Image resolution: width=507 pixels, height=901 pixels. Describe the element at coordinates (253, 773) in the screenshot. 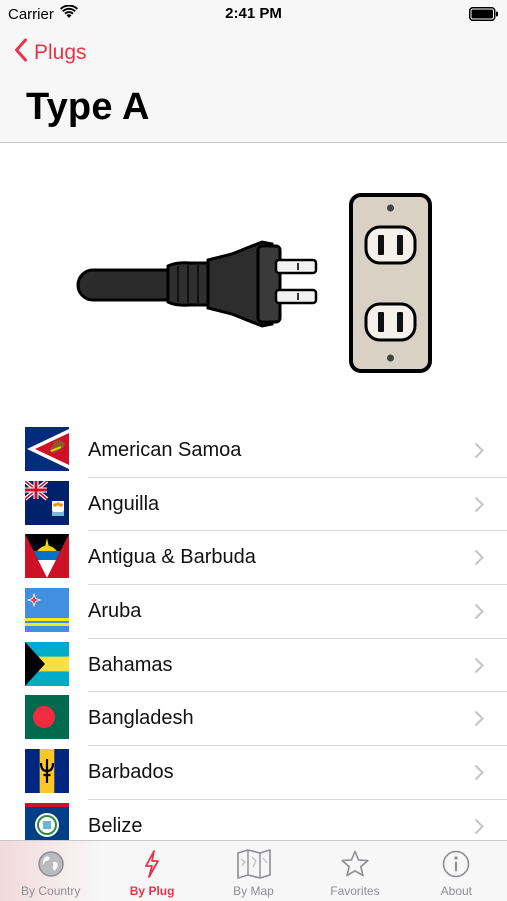

I see `list-item: Barbados` at that location.